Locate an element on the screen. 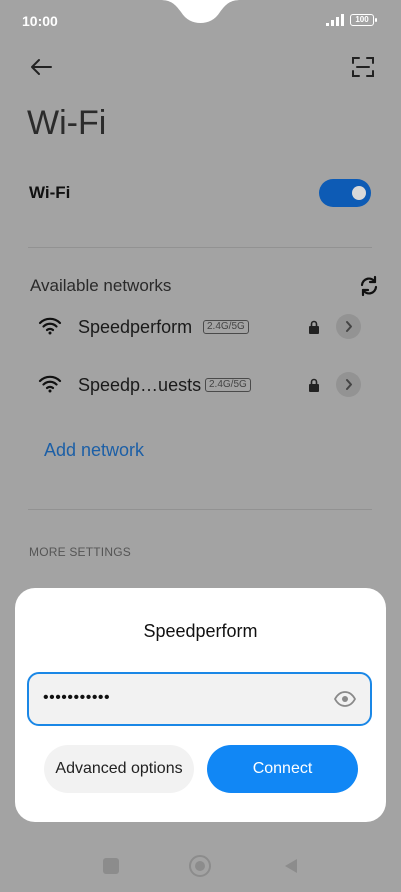 The image size is (401, 892). navigation-bar is located at coordinates (200, 866).